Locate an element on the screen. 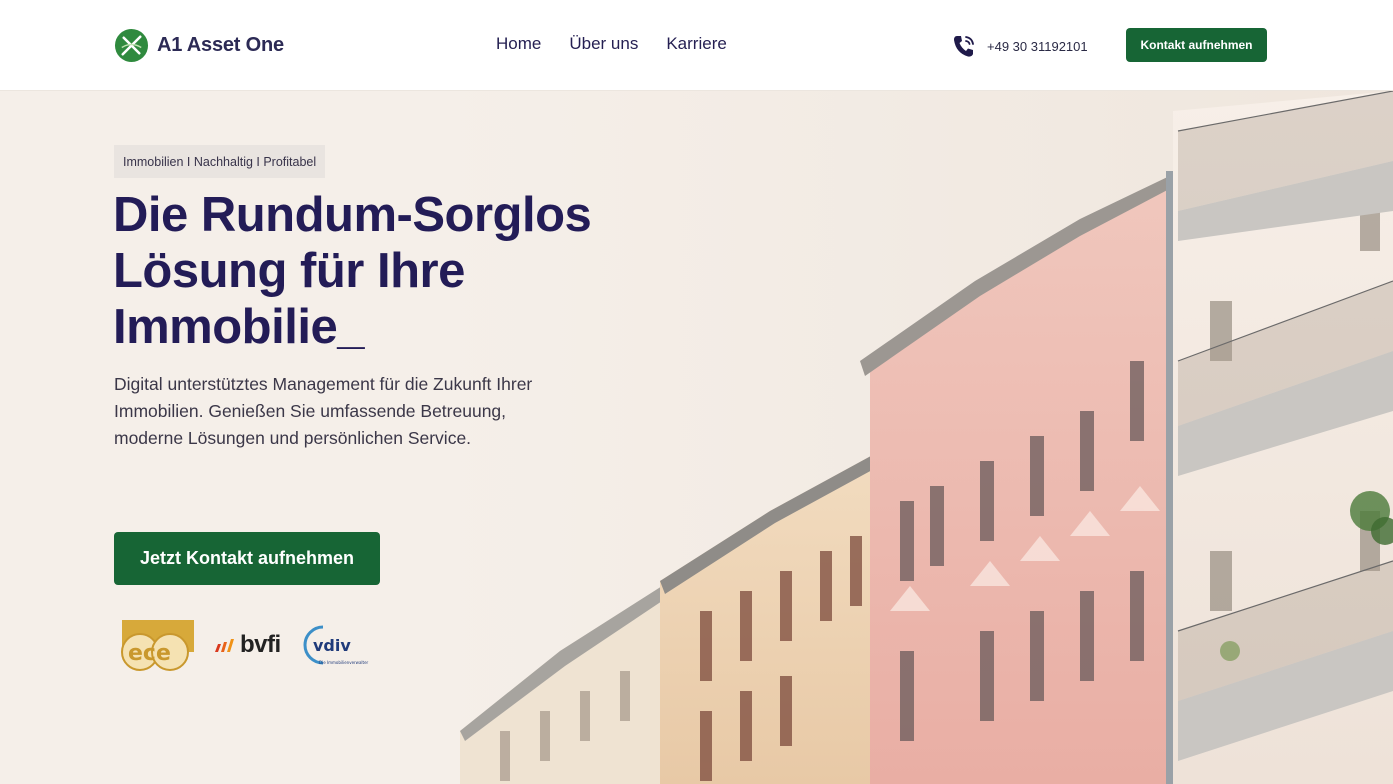 The image size is (1393, 784). hero-tagline: Immobilien I Nachhaltig I Profitabel is located at coordinates (220, 161).